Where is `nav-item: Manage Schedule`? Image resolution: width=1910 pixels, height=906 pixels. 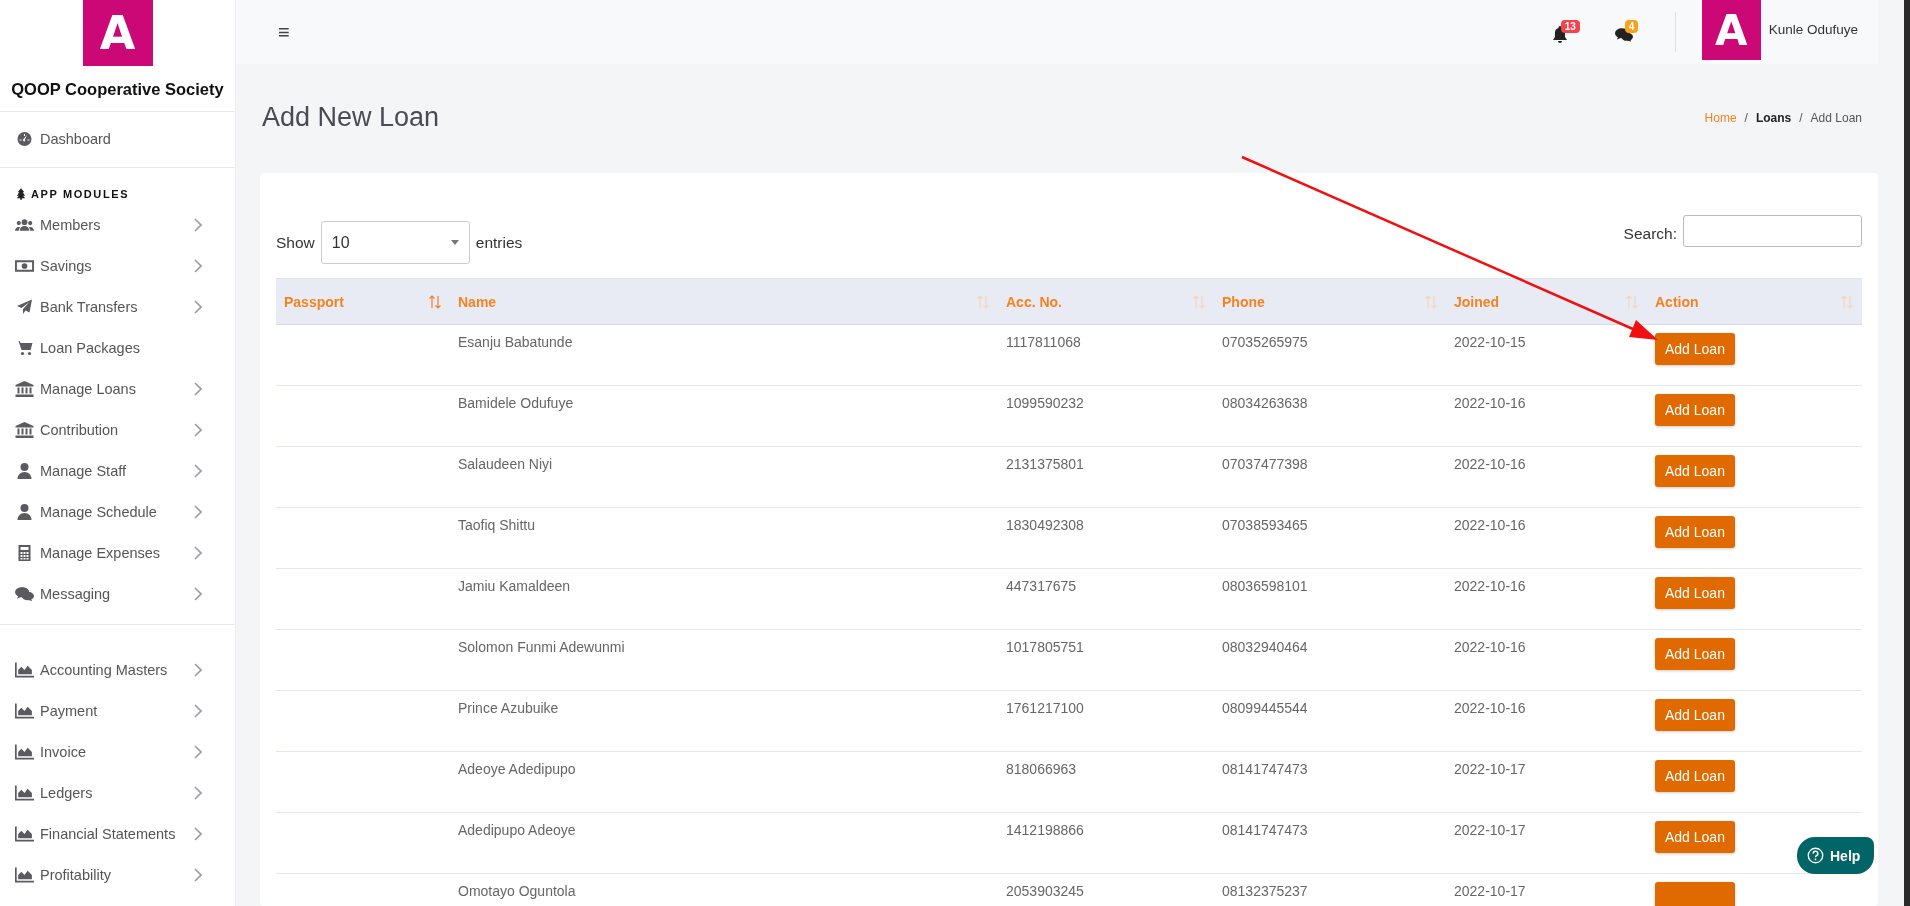
nav-item: Manage Schedule is located at coordinates (117, 511).